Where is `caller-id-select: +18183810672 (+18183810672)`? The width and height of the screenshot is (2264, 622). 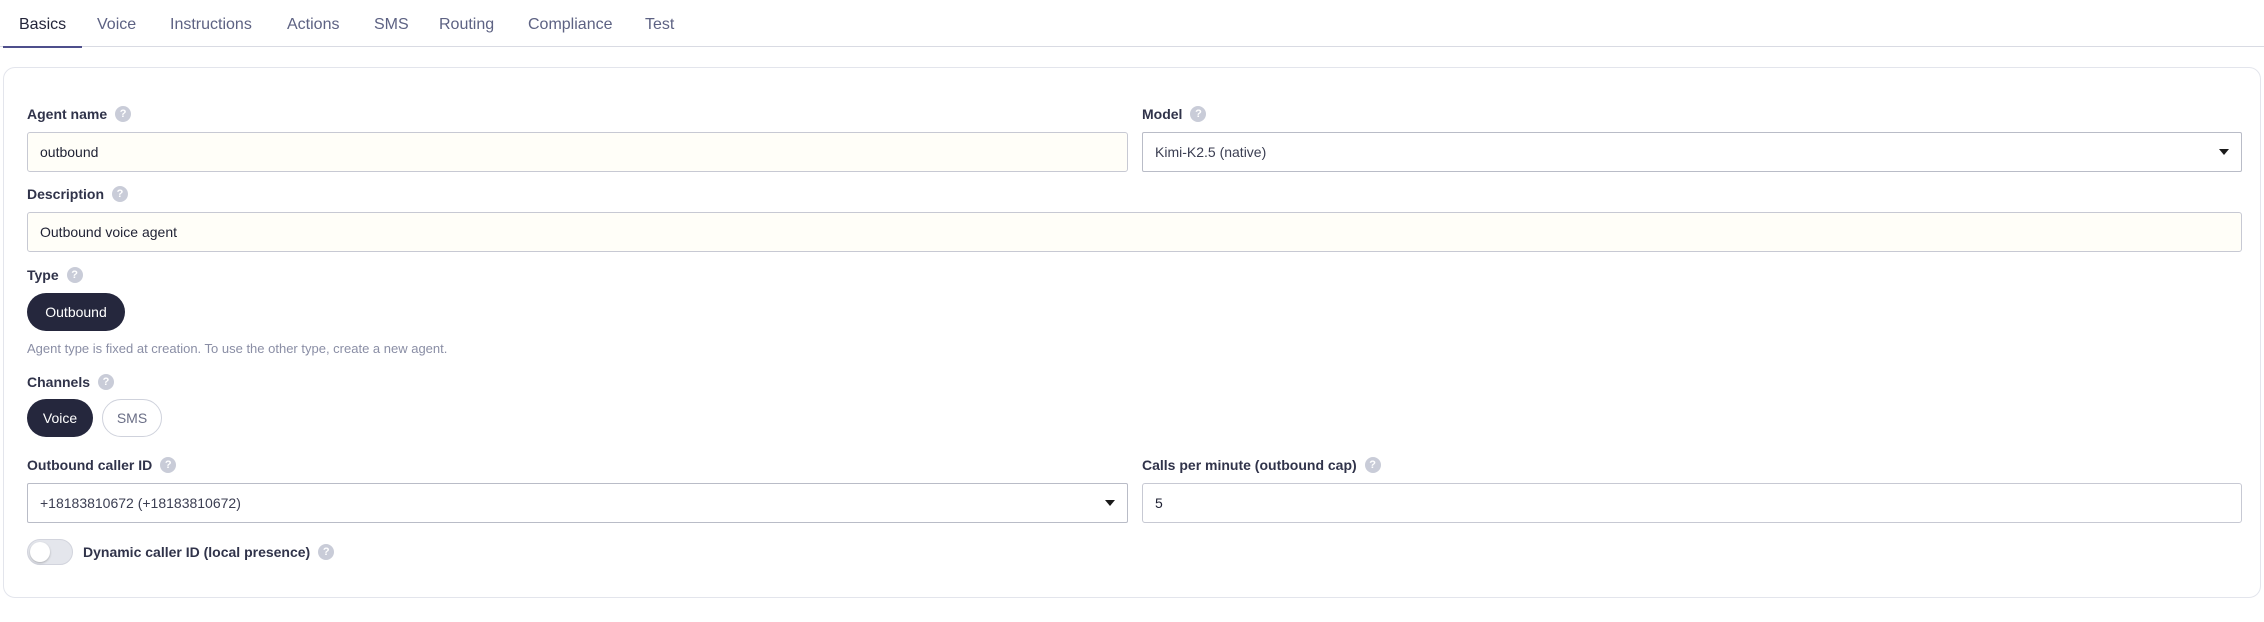
caller-id-select: +18183810672 (+18183810672) is located at coordinates (577, 503).